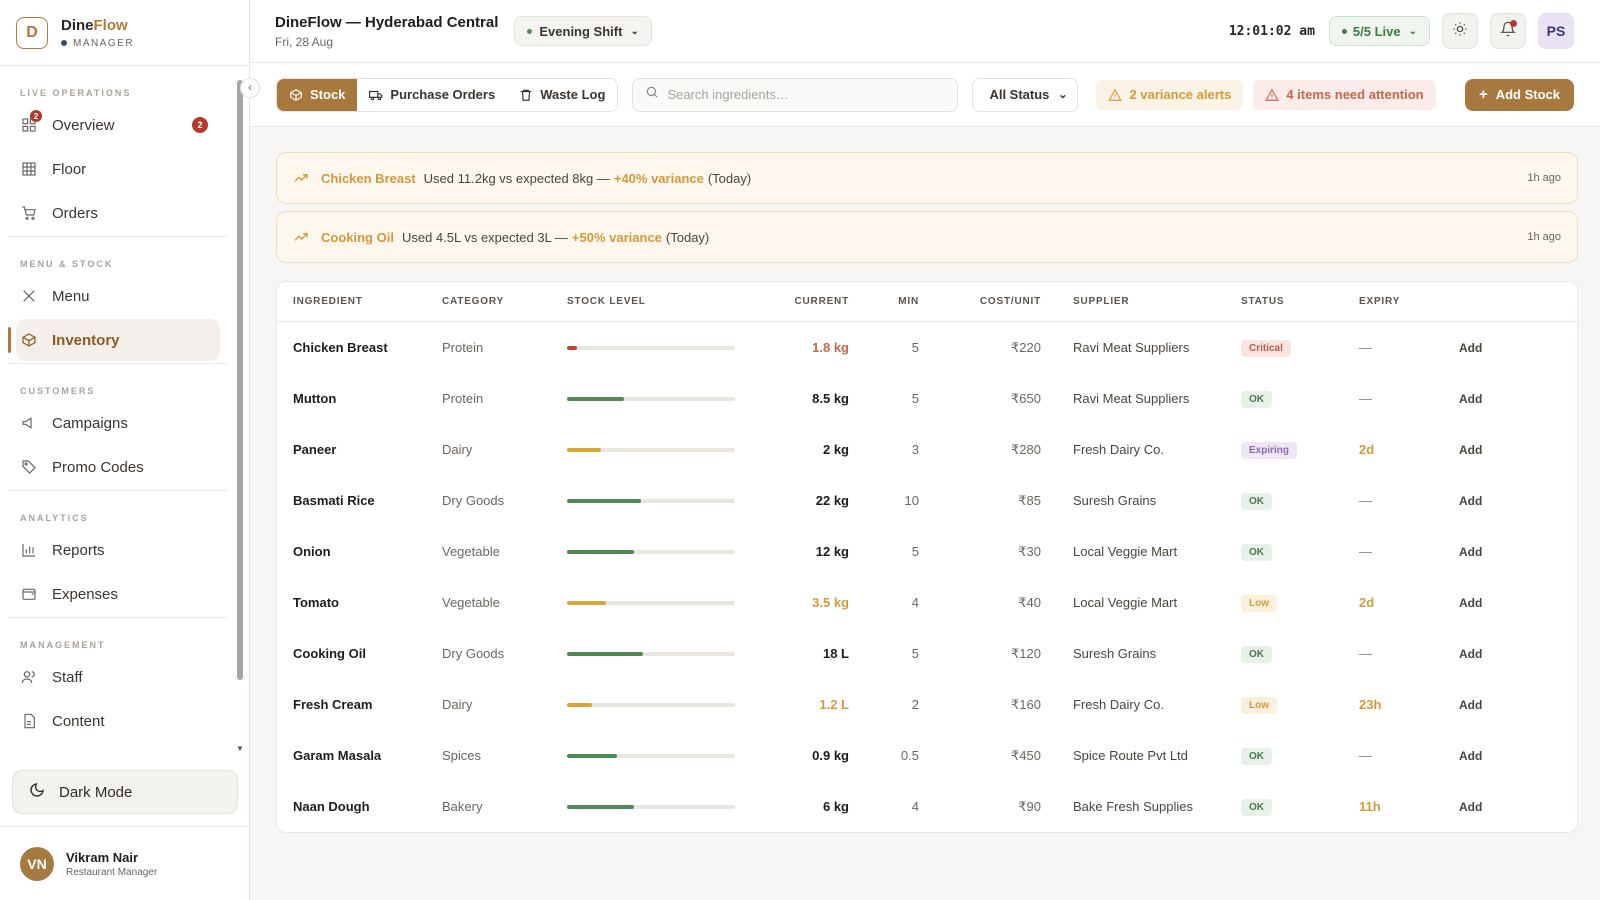 This screenshot has width=1600, height=900. I want to click on column-header-min: MIN, so click(884, 301).